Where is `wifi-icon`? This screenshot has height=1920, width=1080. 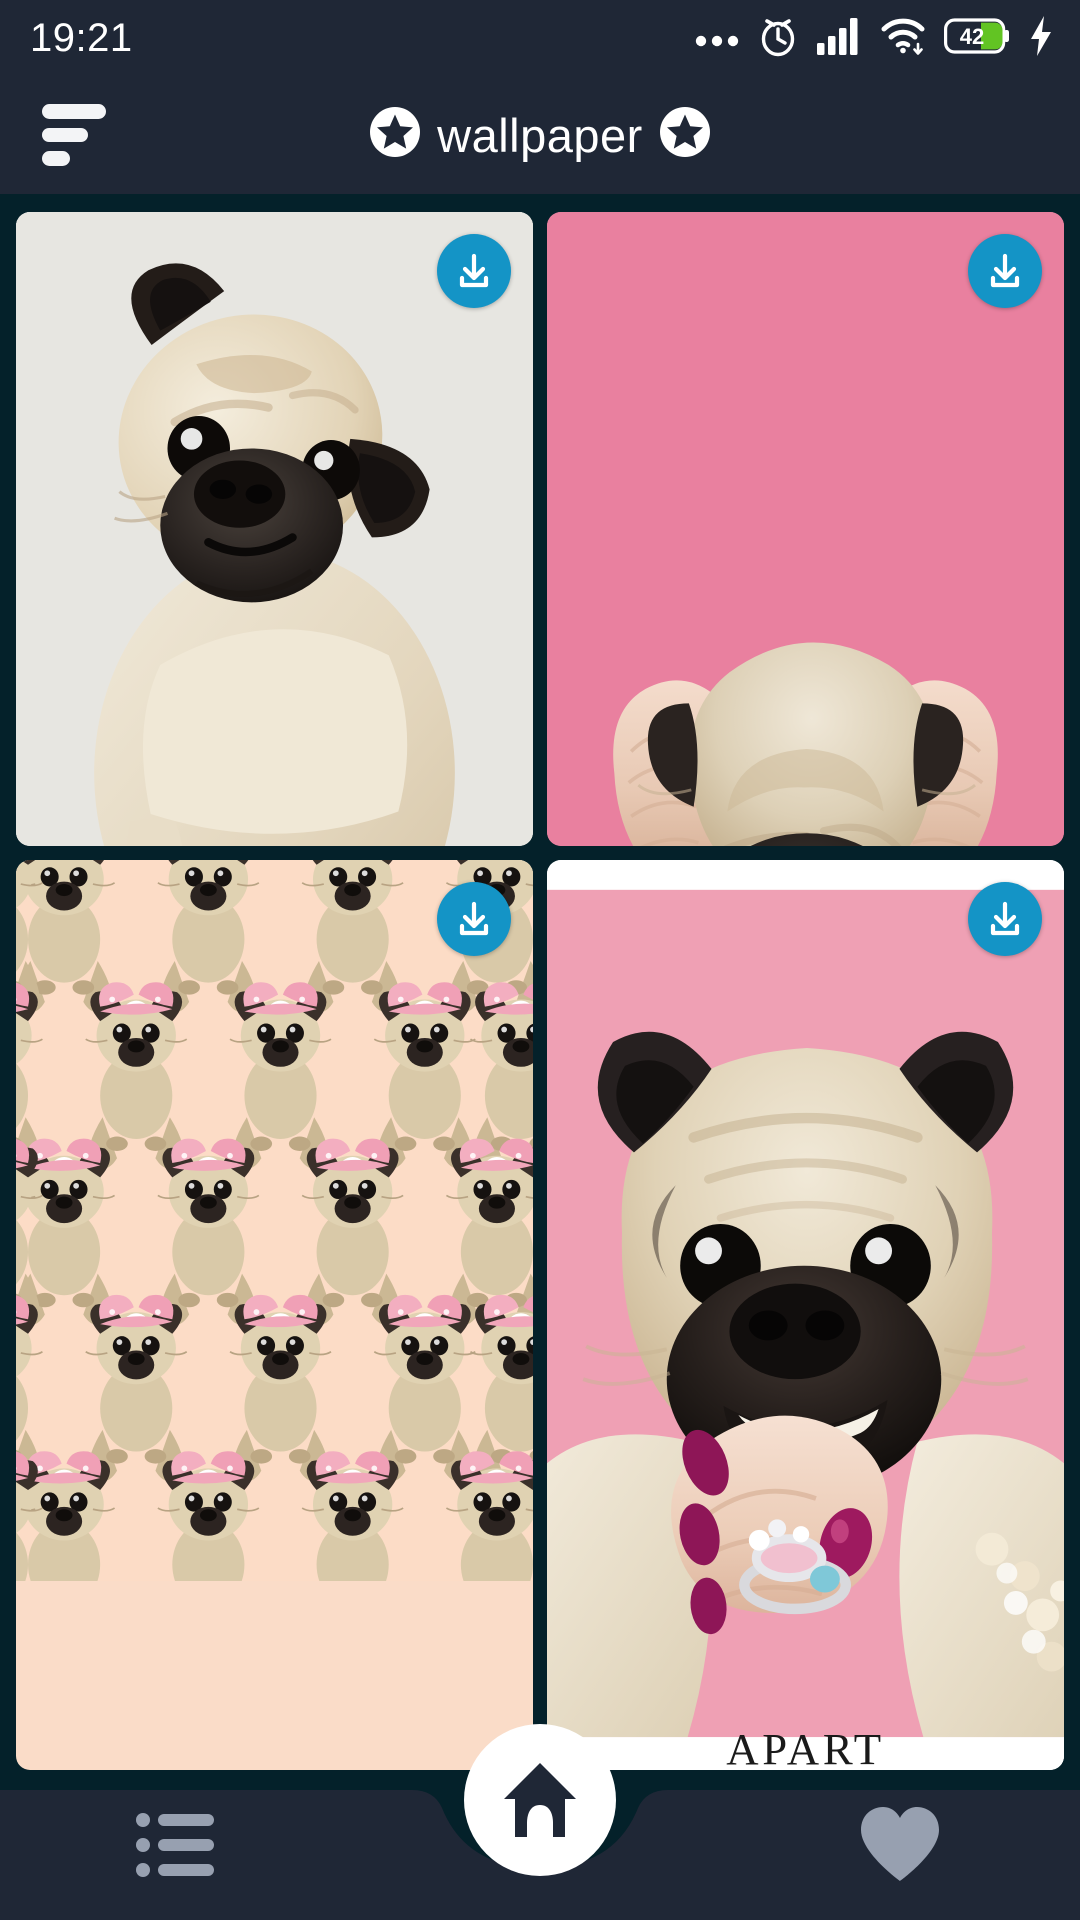
wifi-icon is located at coordinates (903, 38).